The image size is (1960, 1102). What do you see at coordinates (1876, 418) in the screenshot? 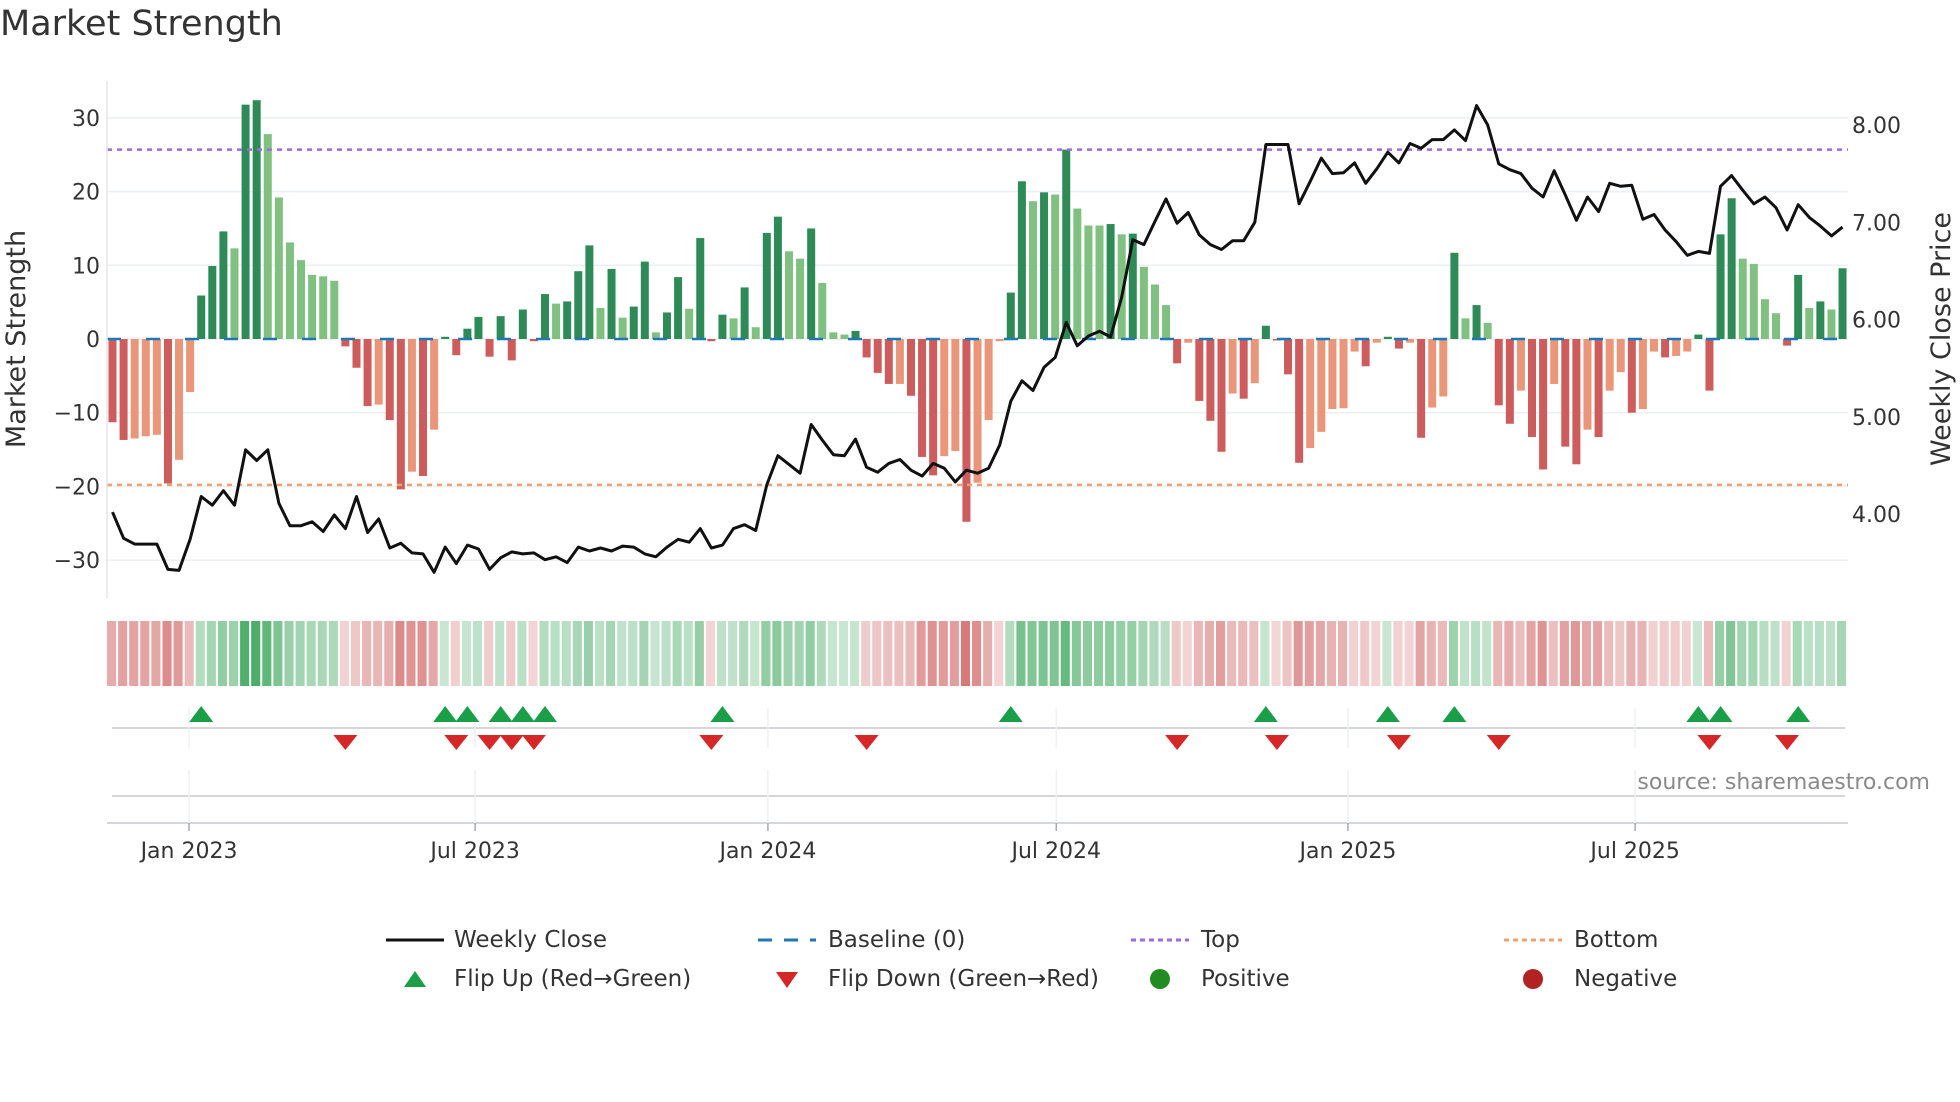
I see `y2-tick-label: 5.00` at bounding box center [1876, 418].